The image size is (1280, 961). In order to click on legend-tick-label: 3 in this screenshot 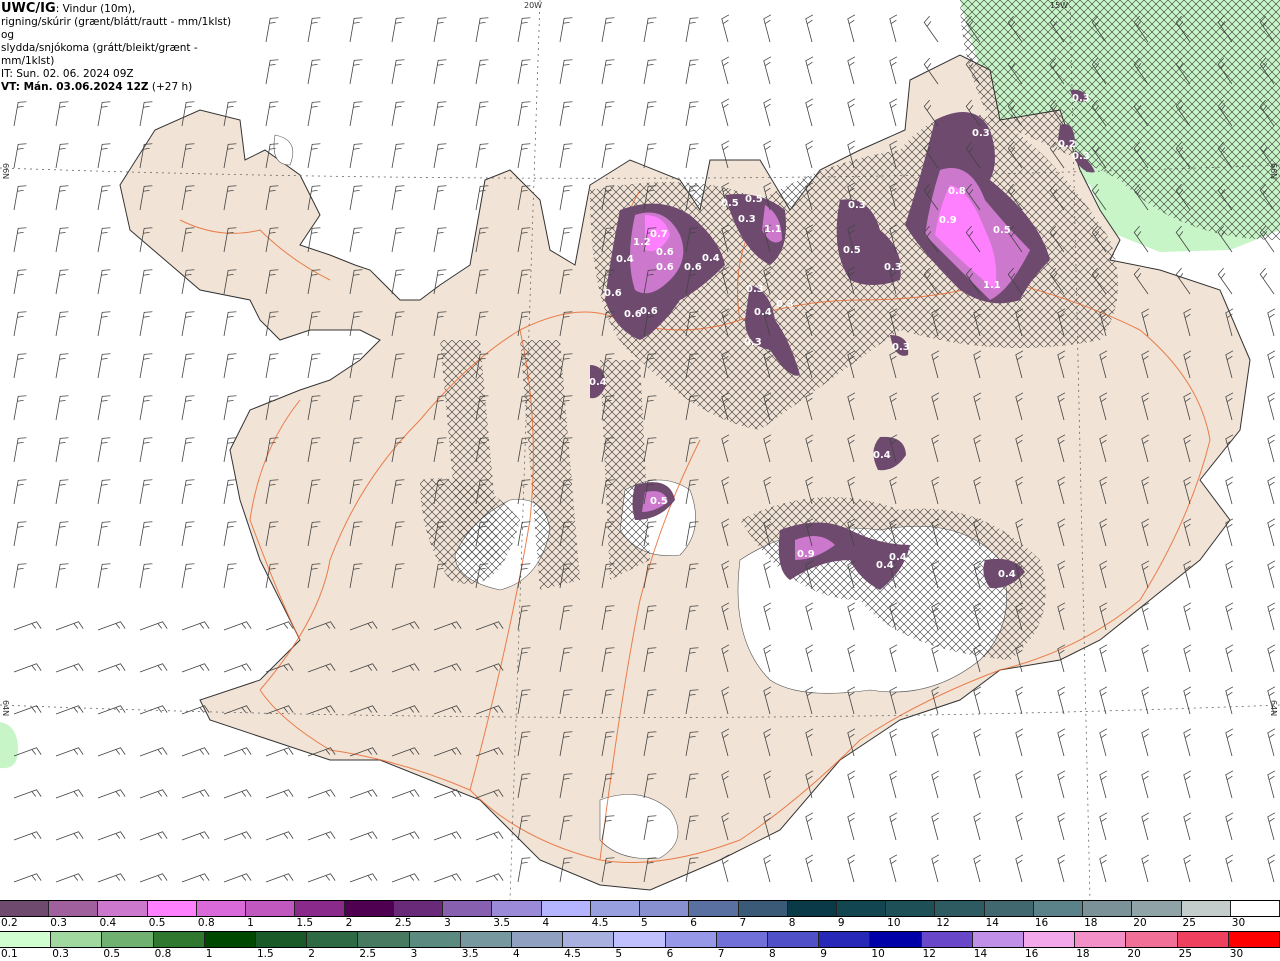, I will do `click(414, 954)`.